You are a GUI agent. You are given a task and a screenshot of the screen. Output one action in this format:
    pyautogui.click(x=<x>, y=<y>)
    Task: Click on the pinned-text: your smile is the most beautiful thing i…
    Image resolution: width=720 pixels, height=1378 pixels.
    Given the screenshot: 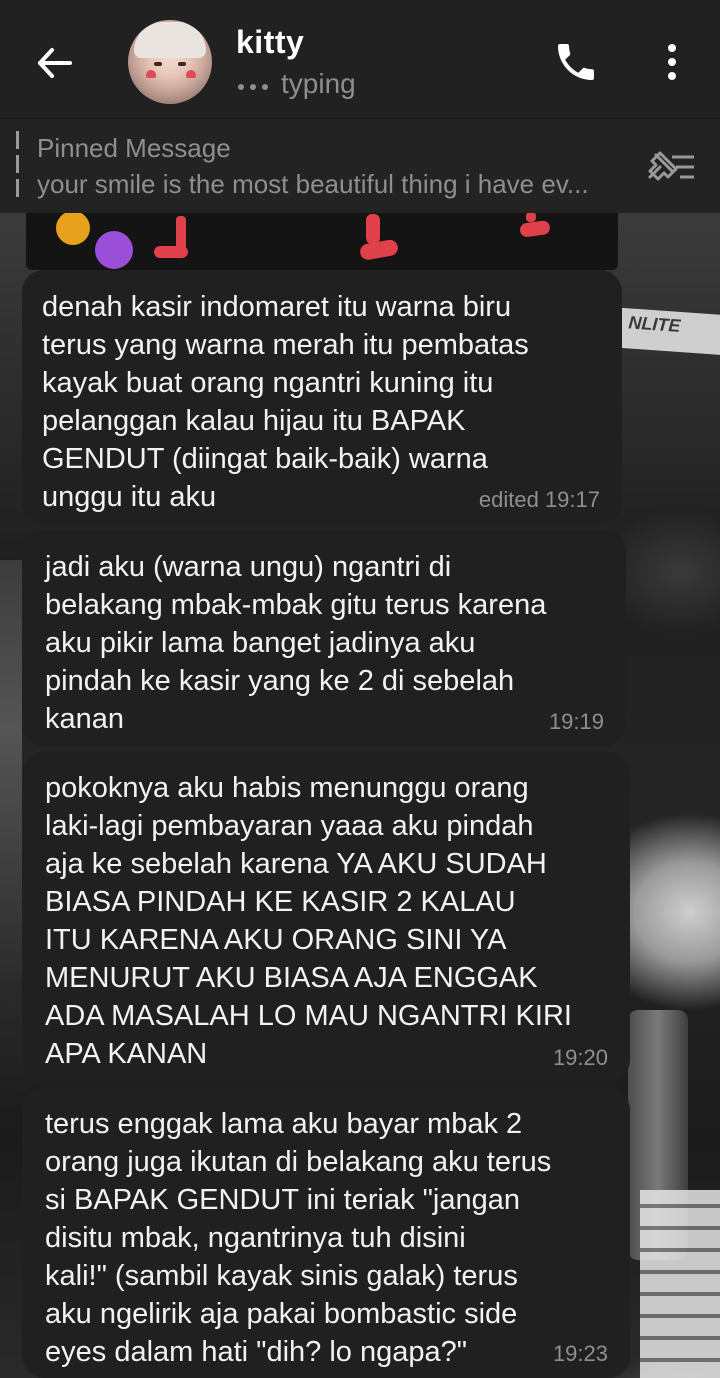 What is the action you would take?
    pyautogui.click(x=313, y=184)
    